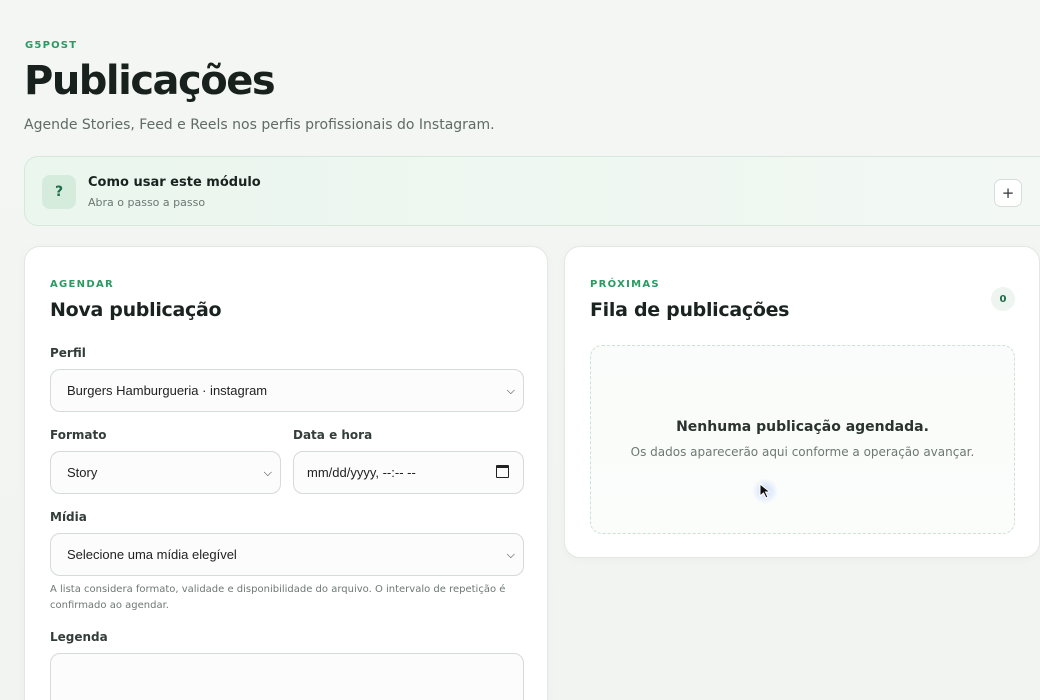  I want to click on media-select-value: Selecione uma mídia elegível, so click(152, 554).